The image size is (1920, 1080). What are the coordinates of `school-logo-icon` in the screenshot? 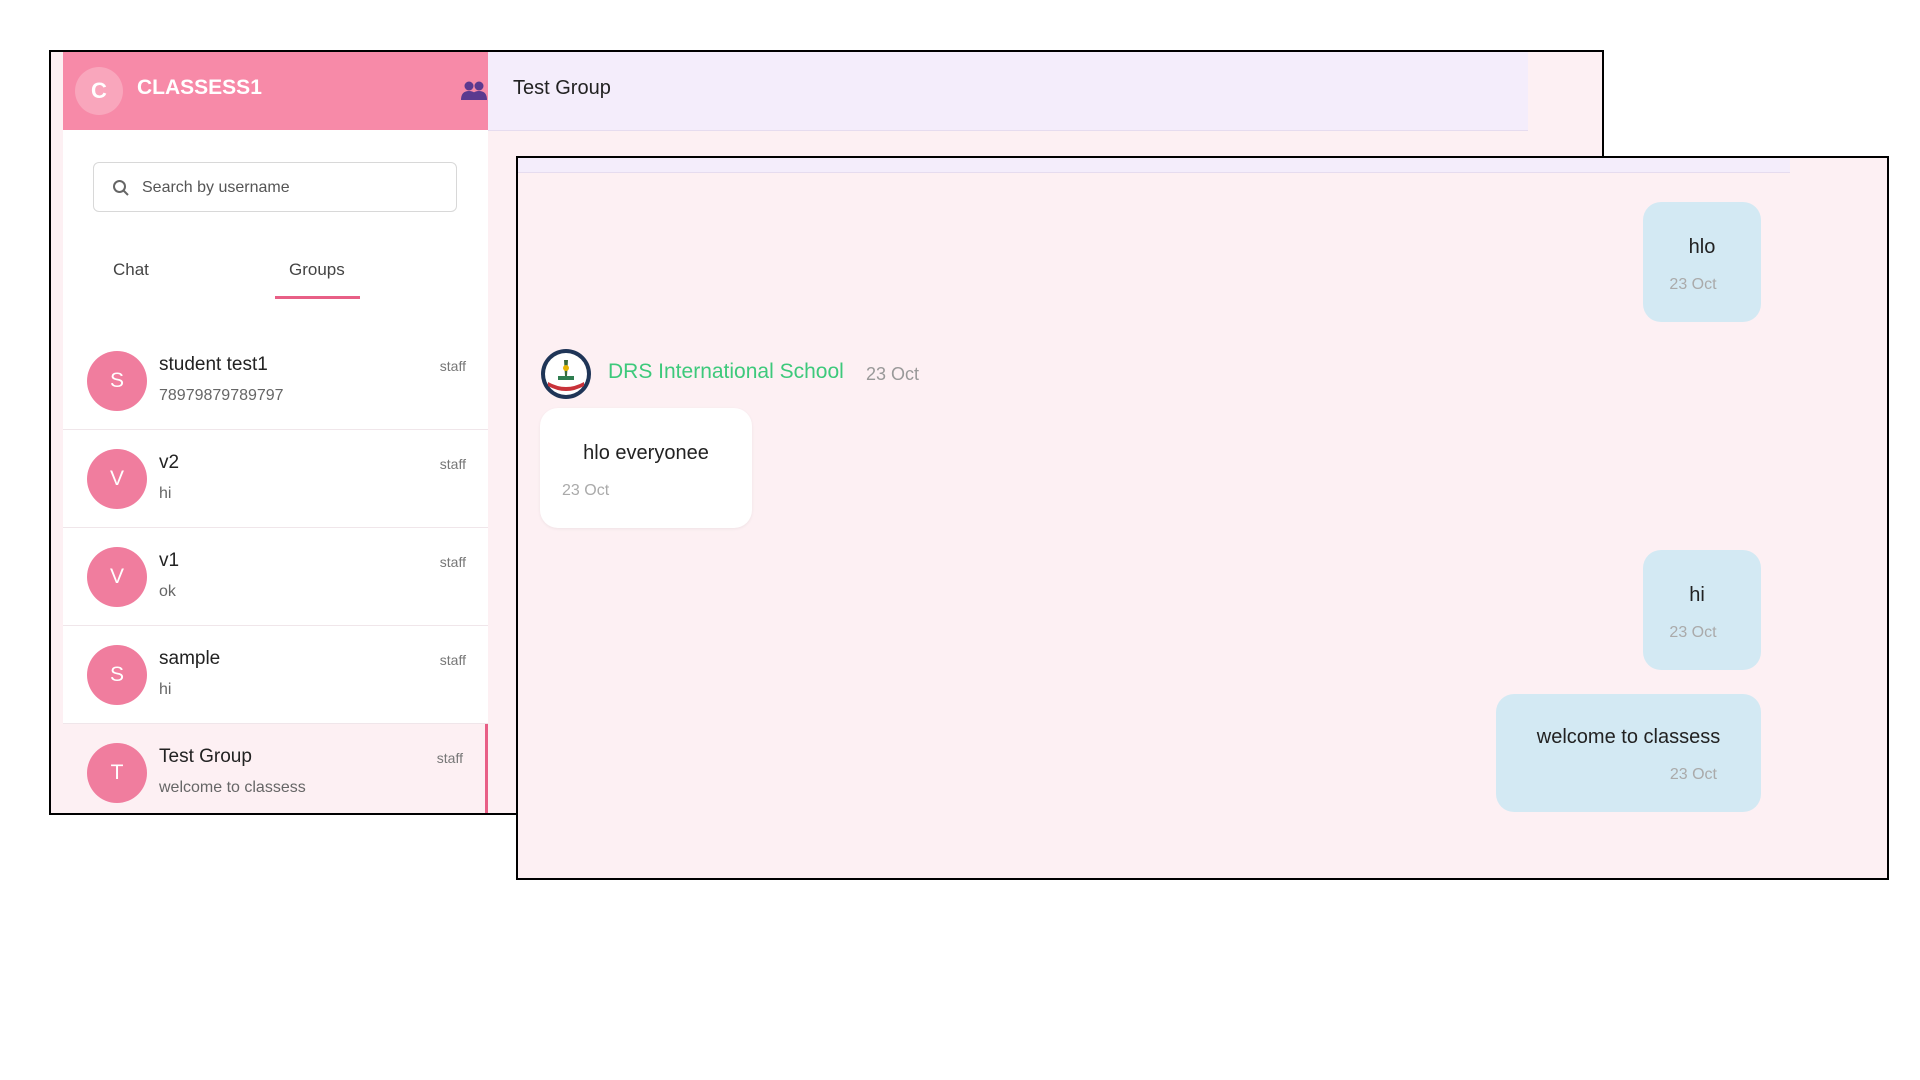 It's located at (566, 374).